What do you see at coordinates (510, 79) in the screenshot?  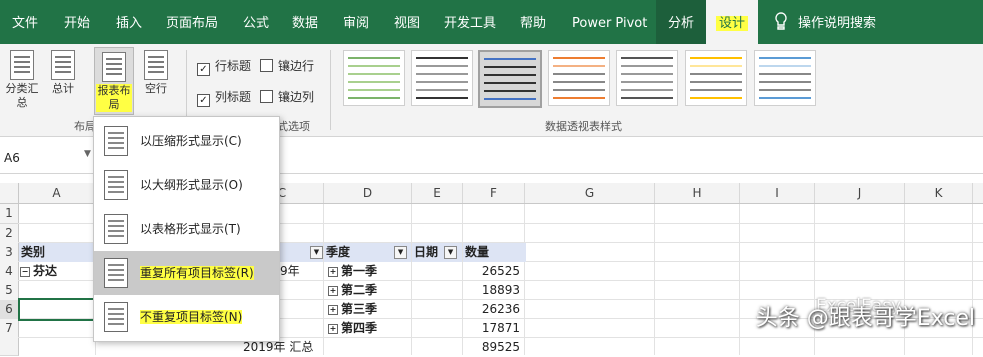 I see `pivot-style-thumbnail-selected` at bounding box center [510, 79].